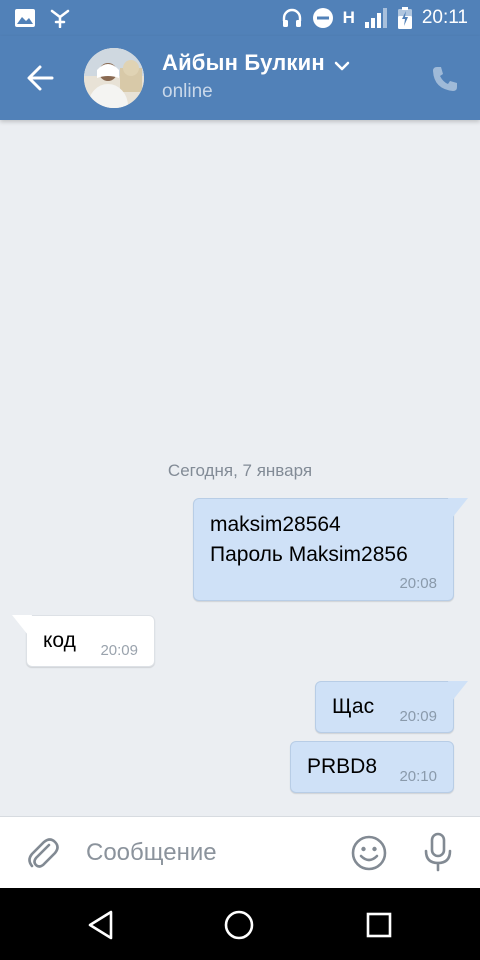 Image resolution: width=480 pixels, height=960 pixels. What do you see at coordinates (42, 18) in the screenshot?
I see `status-left-icons` at bounding box center [42, 18].